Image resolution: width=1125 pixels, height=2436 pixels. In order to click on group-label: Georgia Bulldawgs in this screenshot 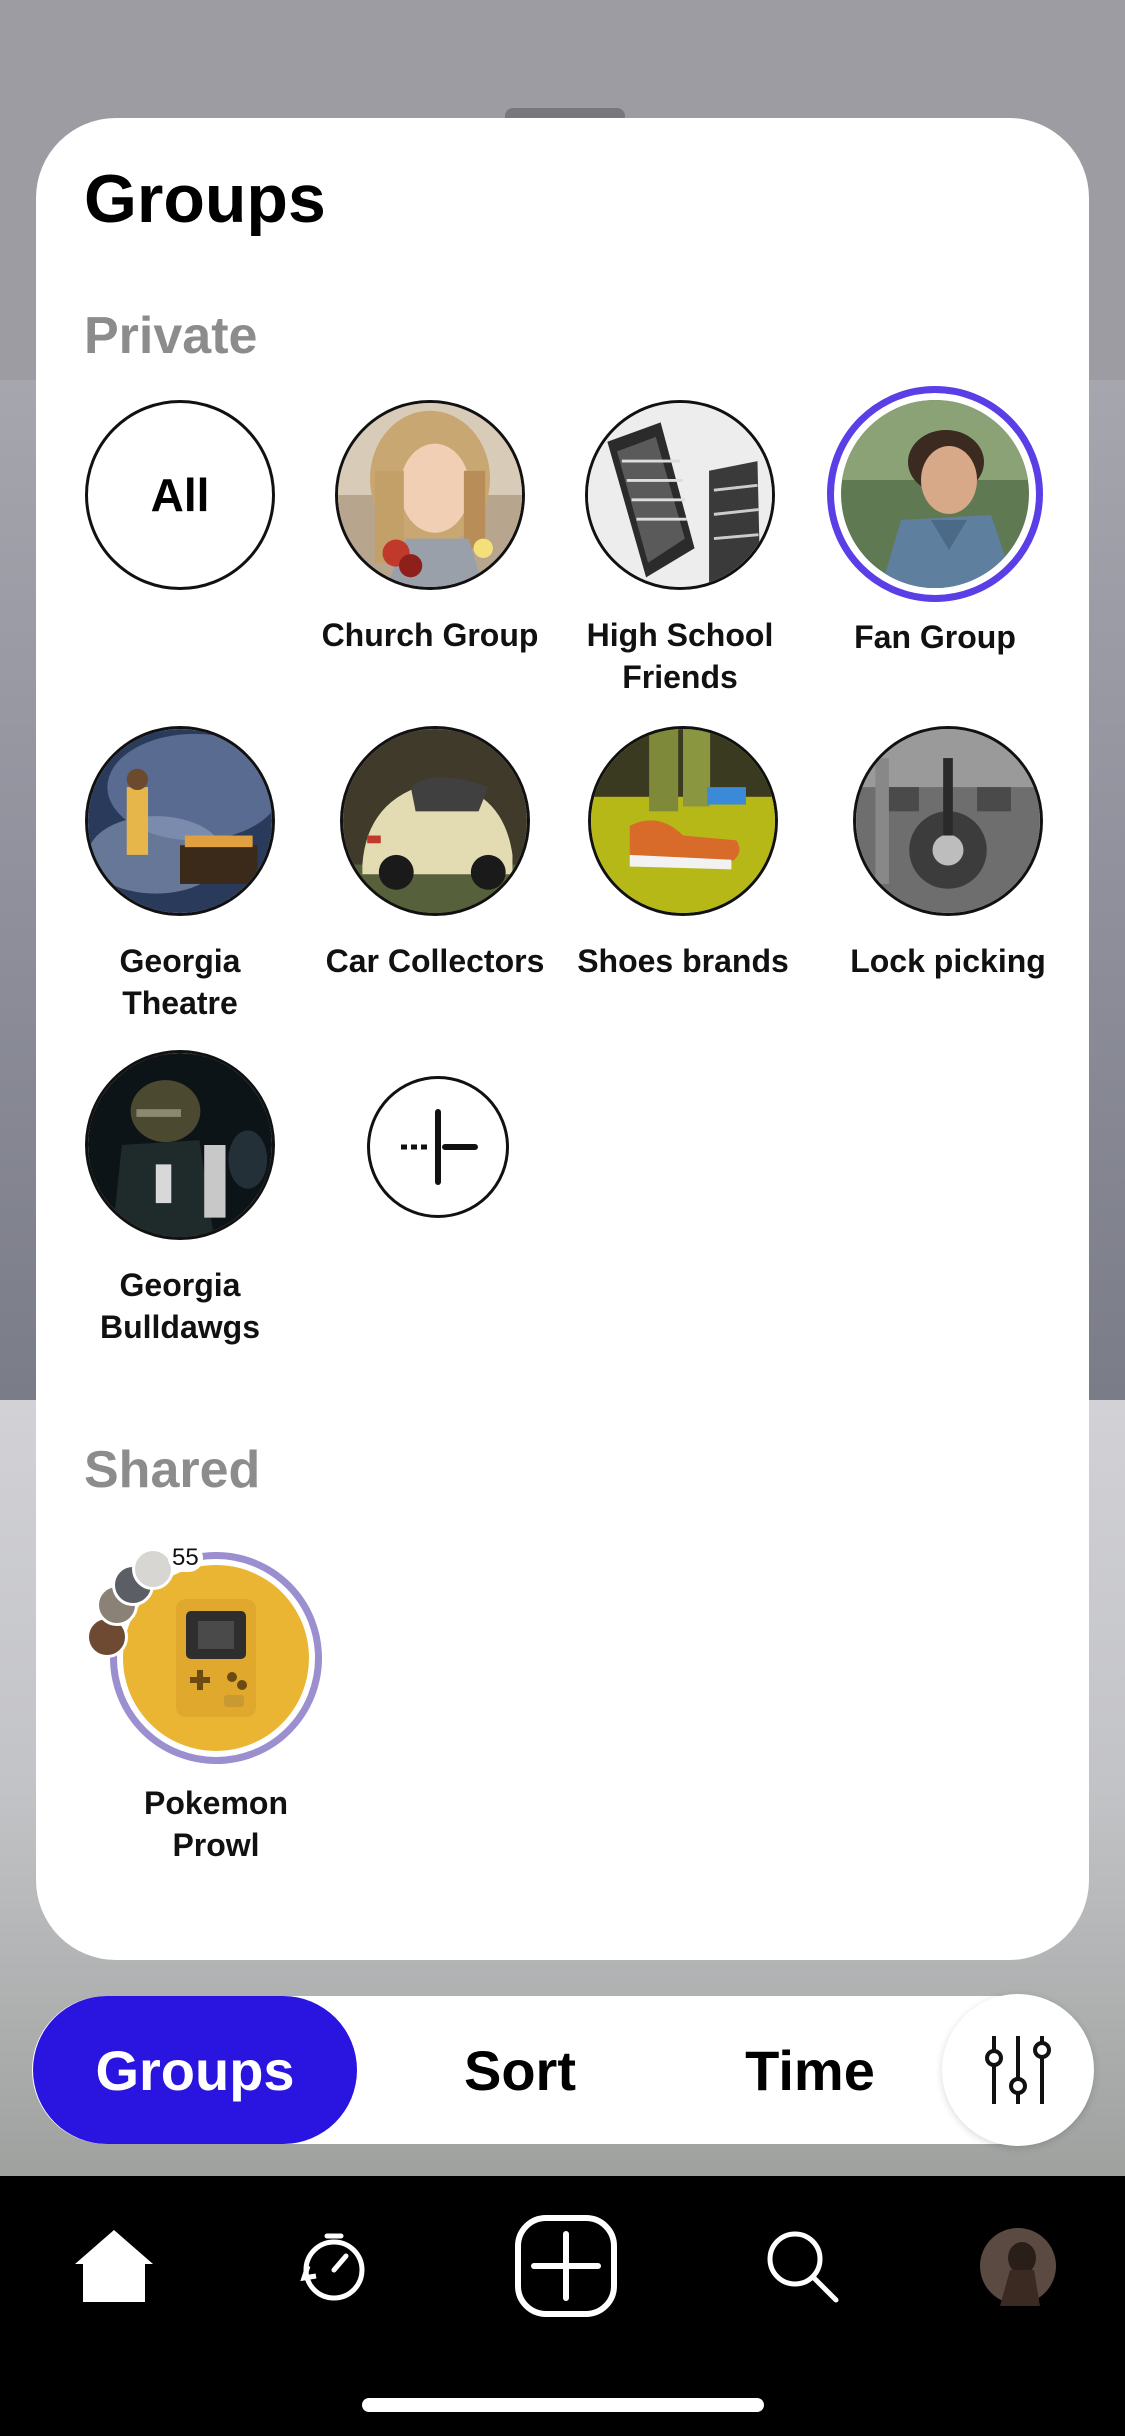, I will do `click(179, 1306)`.